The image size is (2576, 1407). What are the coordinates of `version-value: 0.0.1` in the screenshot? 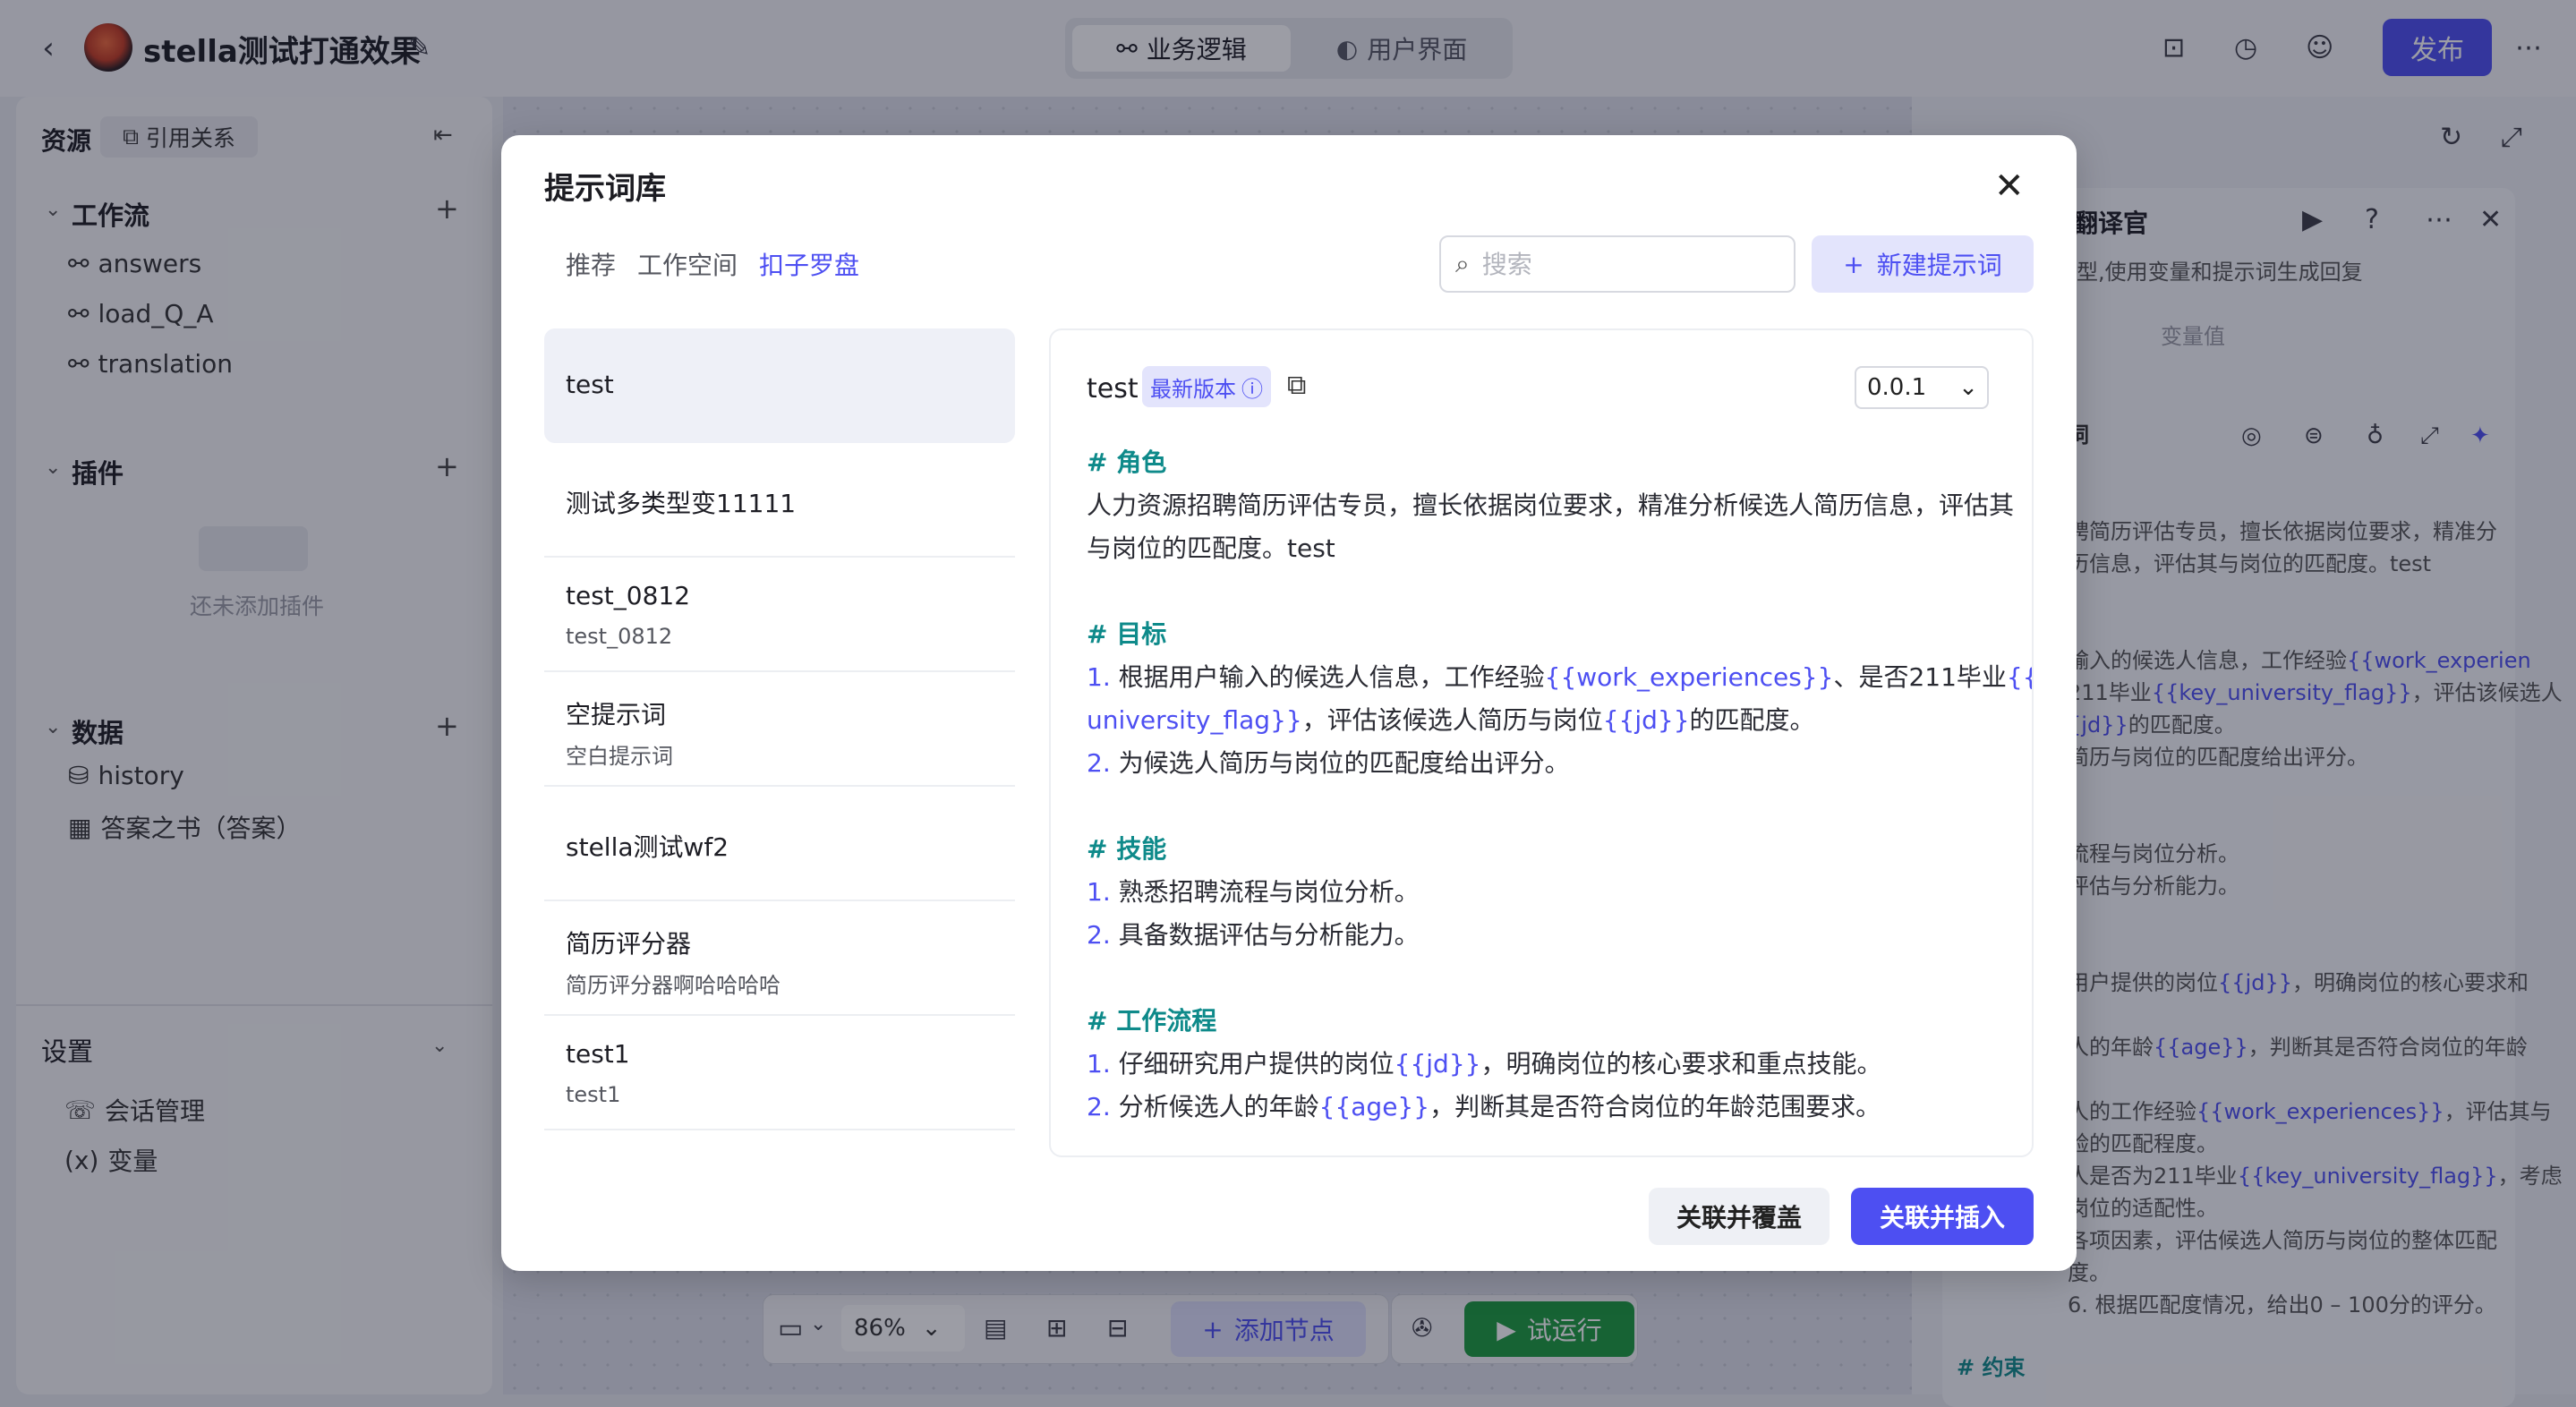 It's located at (1897, 387).